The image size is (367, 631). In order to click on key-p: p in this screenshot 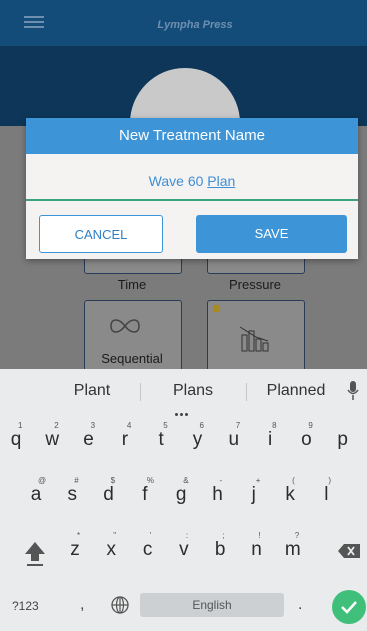, I will do `click(343, 437)`.